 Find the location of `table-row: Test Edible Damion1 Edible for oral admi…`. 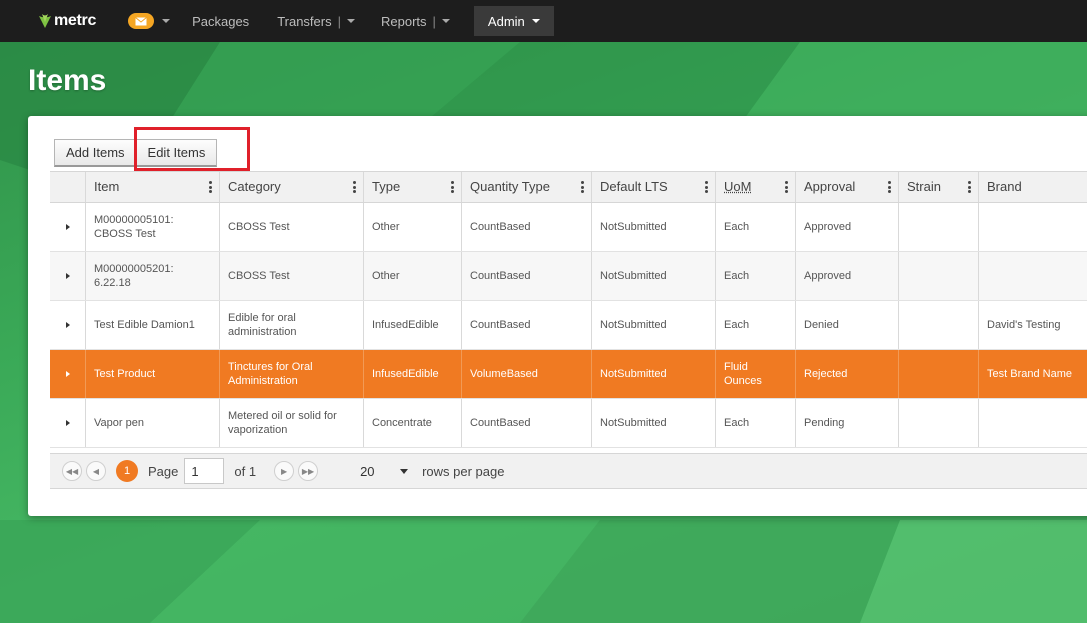

table-row: Test Edible Damion1 Edible for oral admi… is located at coordinates (568, 325).